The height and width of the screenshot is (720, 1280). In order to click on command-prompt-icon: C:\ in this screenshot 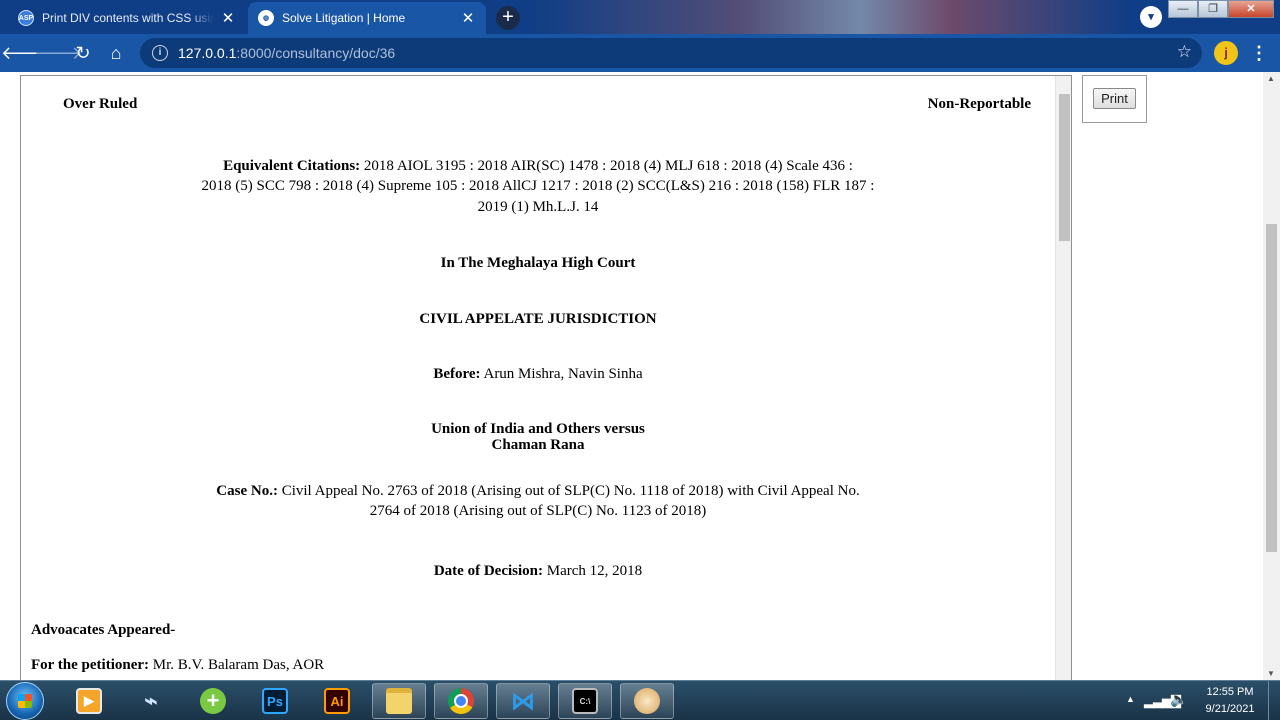, I will do `click(585, 701)`.